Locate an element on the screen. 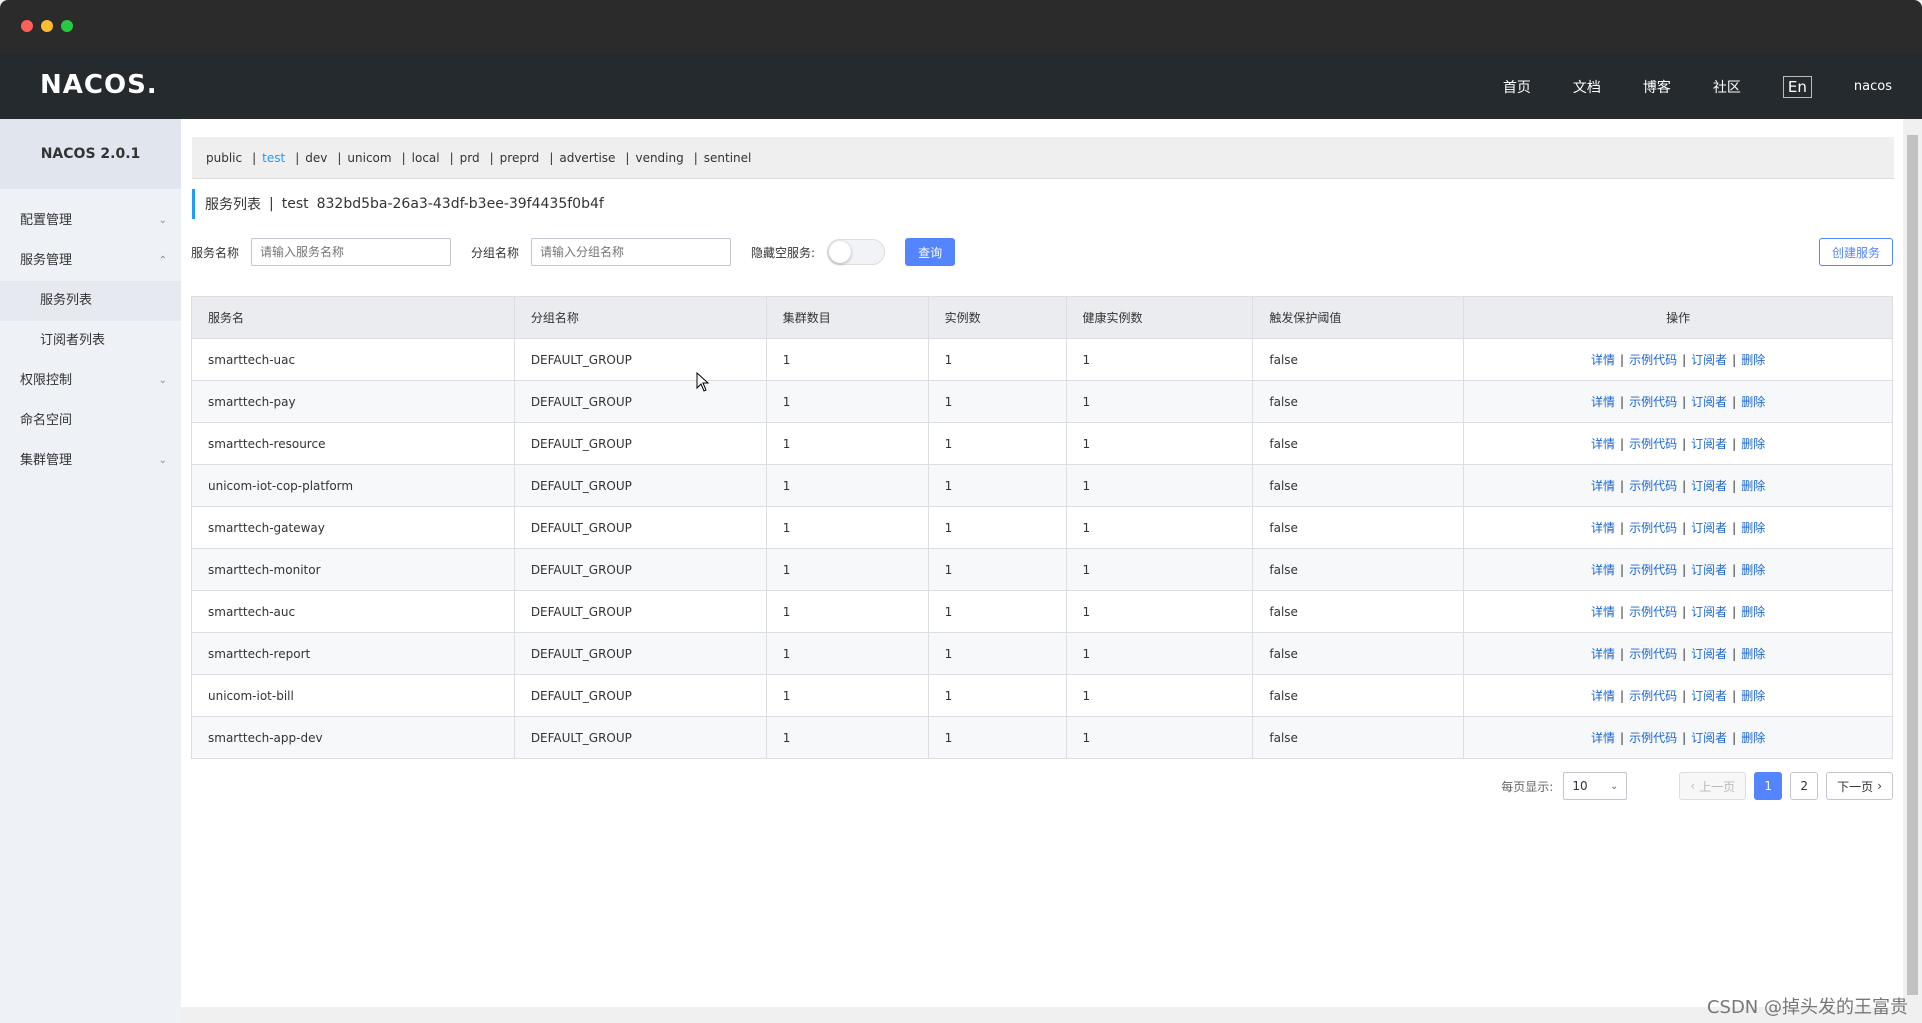  per-page-value: 10 is located at coordinates (1580, 786).